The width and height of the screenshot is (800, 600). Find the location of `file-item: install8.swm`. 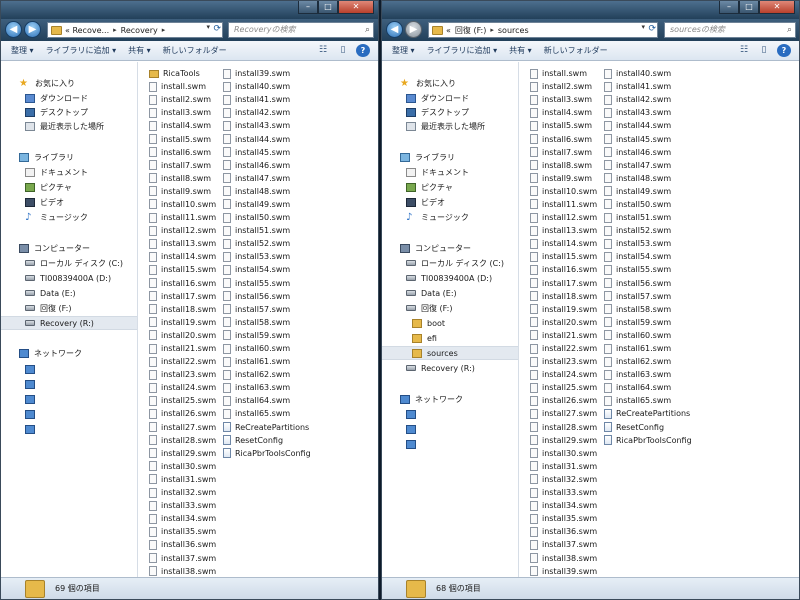

file-item: install8.swm is located at coordinates (563, 165).